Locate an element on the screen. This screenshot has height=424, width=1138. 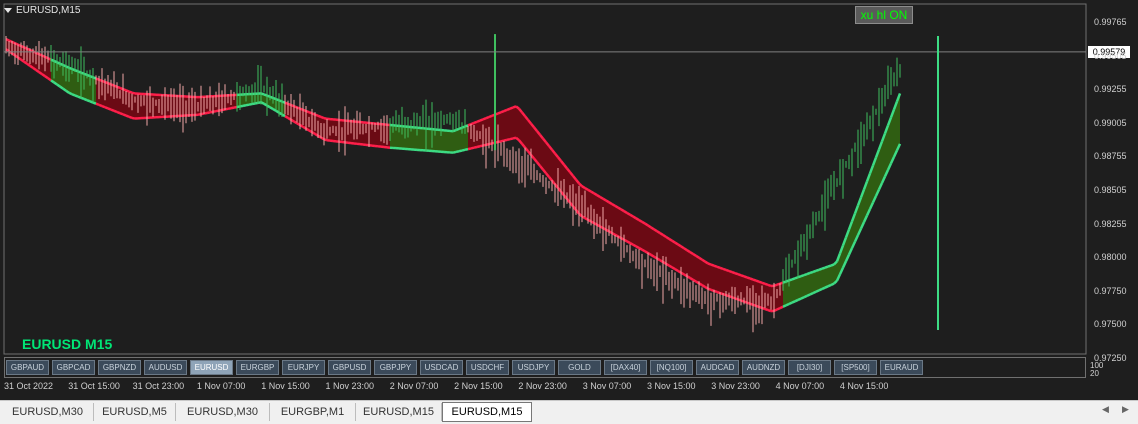
symbol-button-gbpaud: GBPAUD is located at coordinates (27, 367).